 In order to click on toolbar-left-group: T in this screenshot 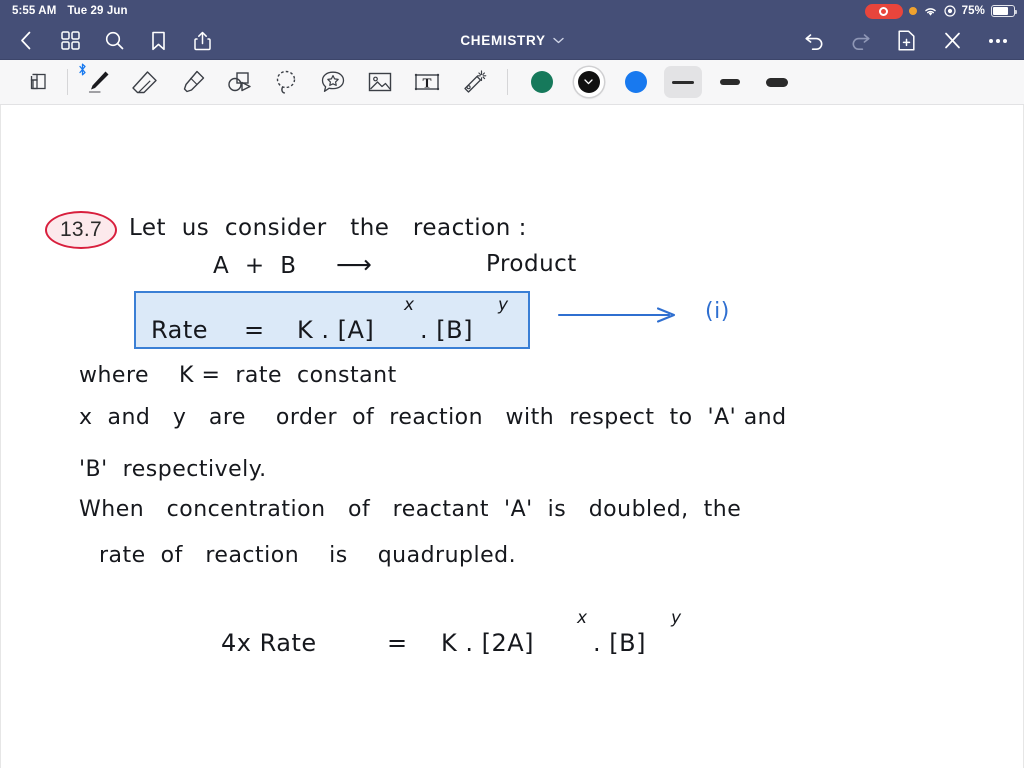, I will do `click(407, 82)`.